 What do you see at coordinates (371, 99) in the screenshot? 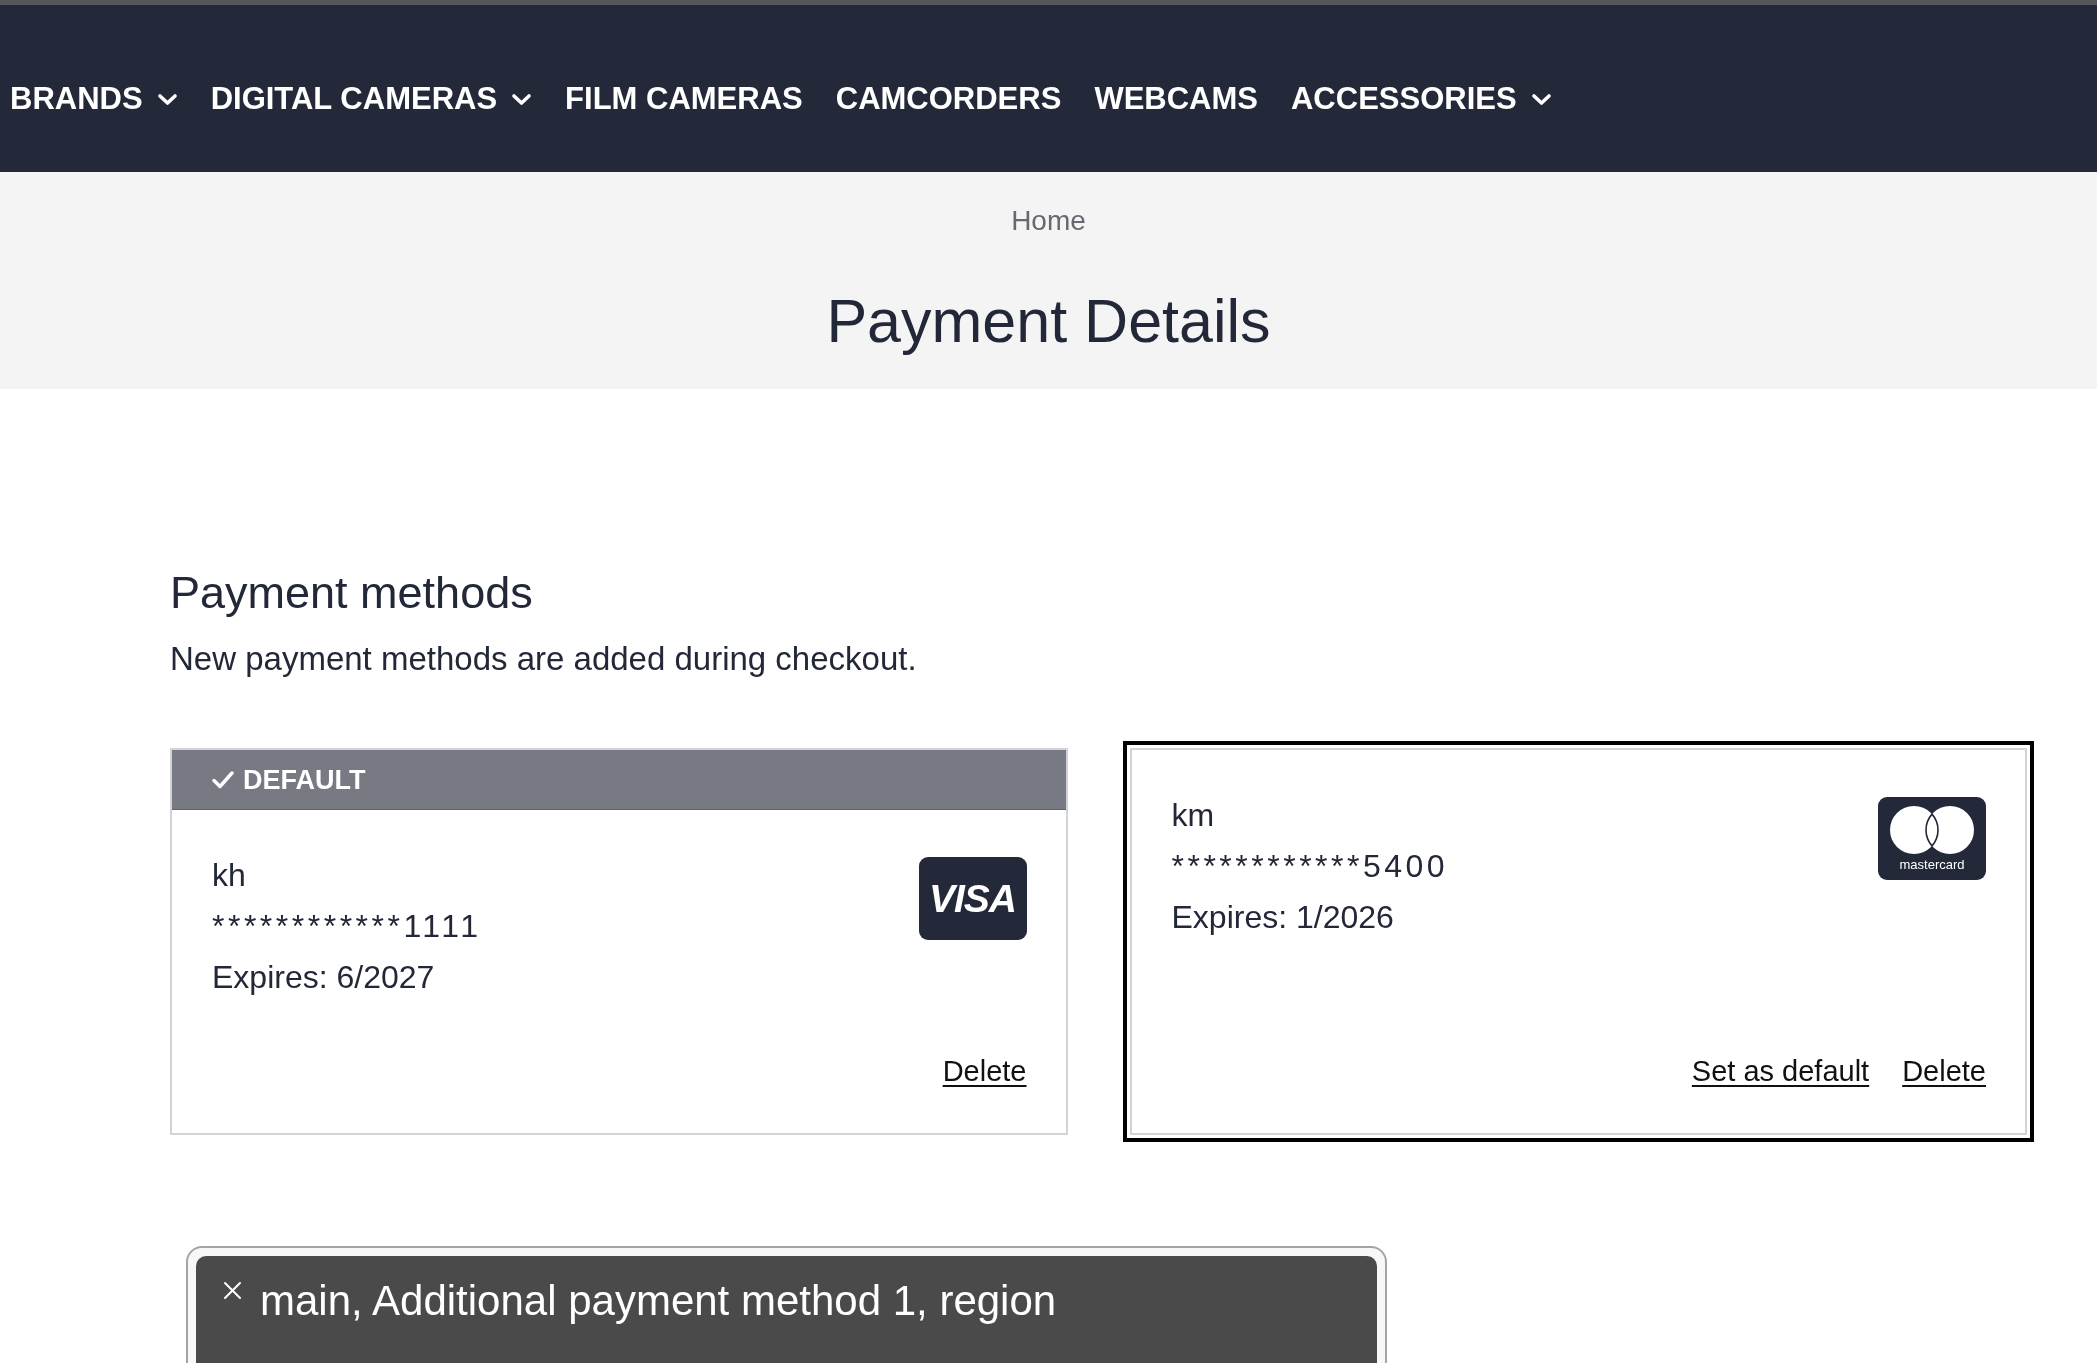
I see `nav-link: DIGITAL CAMERAS` at bounding box center [371, 99].